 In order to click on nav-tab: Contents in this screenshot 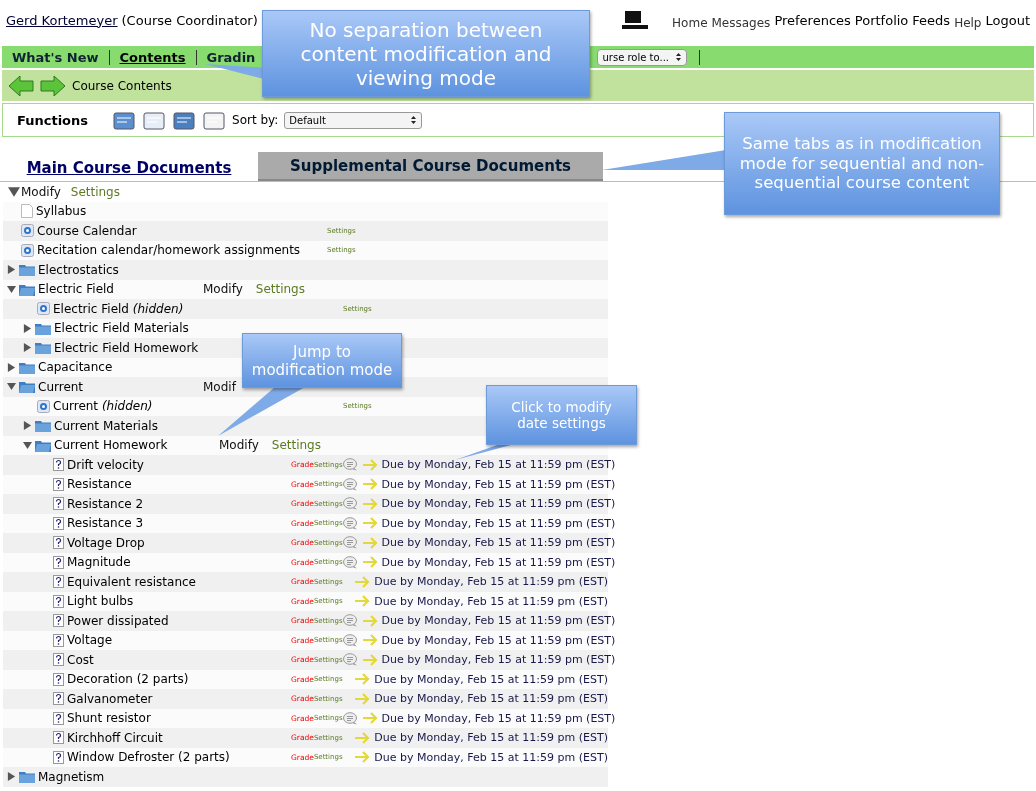, I will do `click(153, 57)`.